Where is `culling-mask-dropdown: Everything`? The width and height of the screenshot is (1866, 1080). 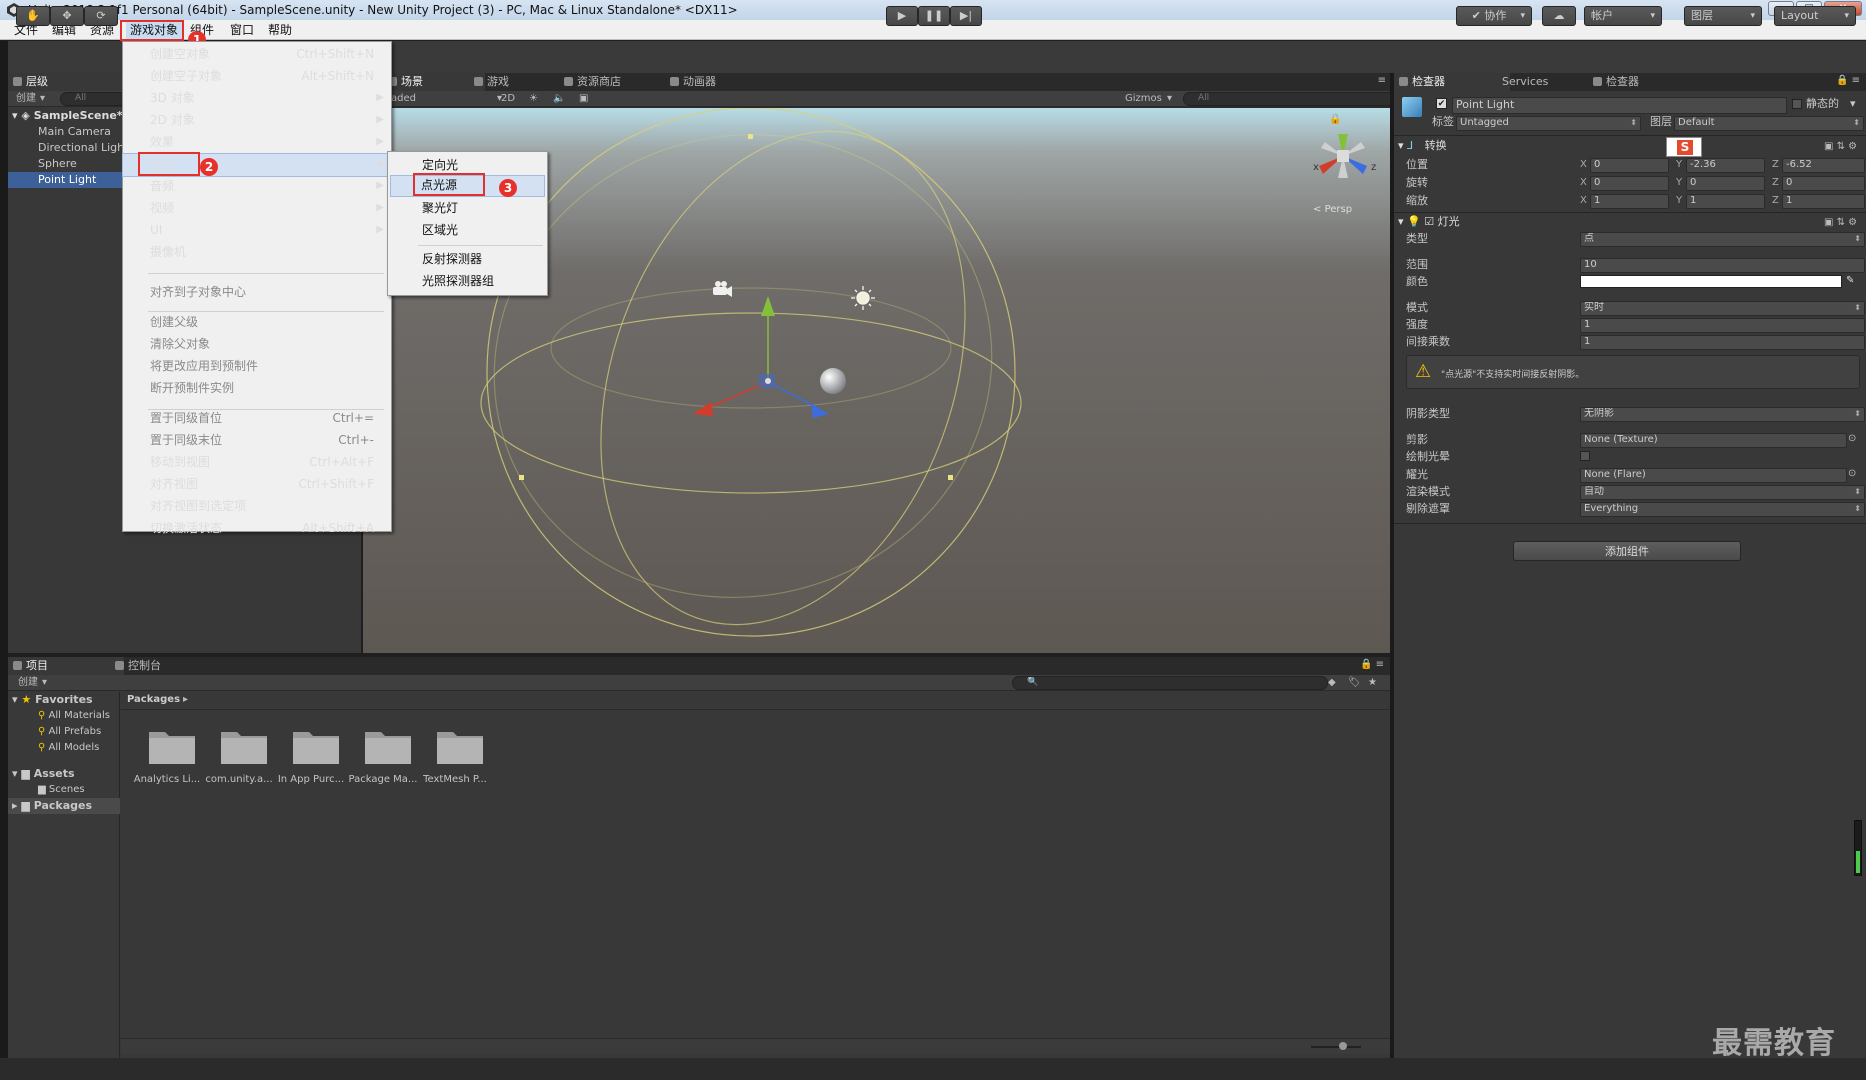 culling-mask-dropdown: Everything is located at coordinates (1722, 509).